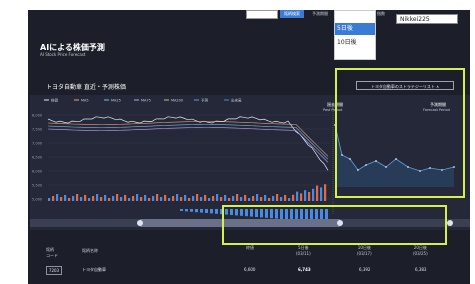 Image resolution: width=475 pixels, height=284 pixels. Describe the element at coordinates (400, 133) in the screenshot. I see `highlight-forecast-box` at that location.